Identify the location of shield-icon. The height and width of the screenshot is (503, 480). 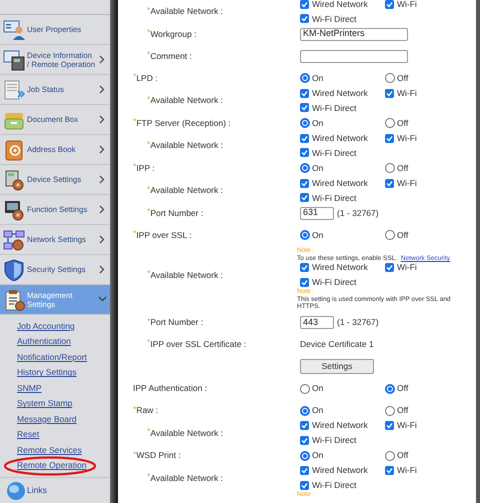
(14, 269).